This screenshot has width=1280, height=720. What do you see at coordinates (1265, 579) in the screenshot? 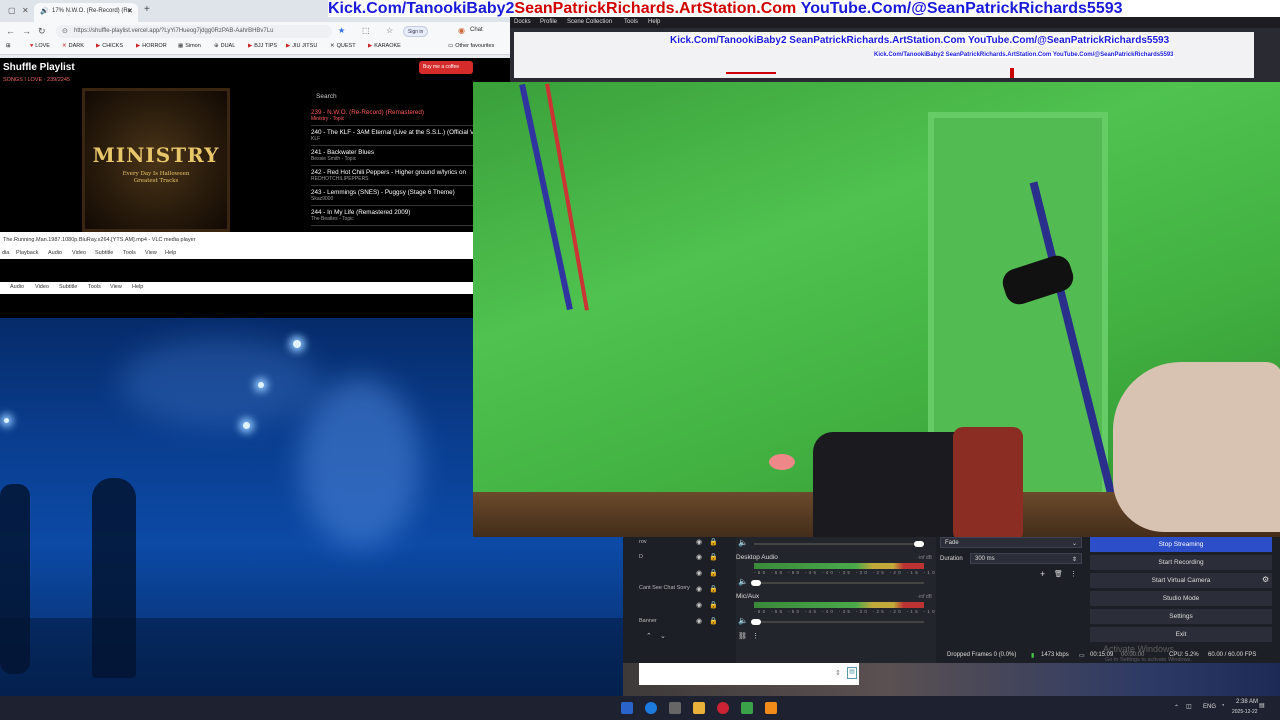
I see `gear-icon: ⚙` at bounding box center [1265, 579].